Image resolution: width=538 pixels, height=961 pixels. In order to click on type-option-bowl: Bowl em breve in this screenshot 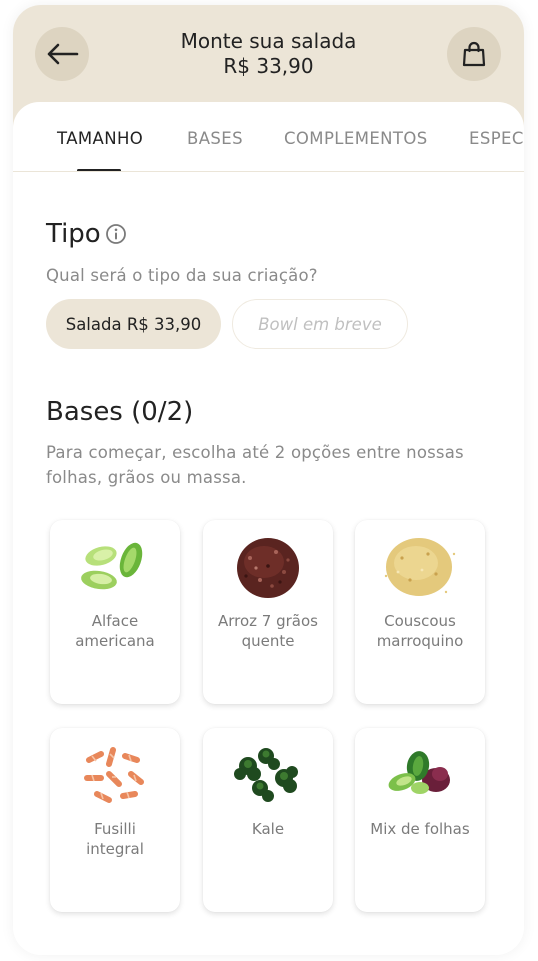, I will do `click(320, 324)`.